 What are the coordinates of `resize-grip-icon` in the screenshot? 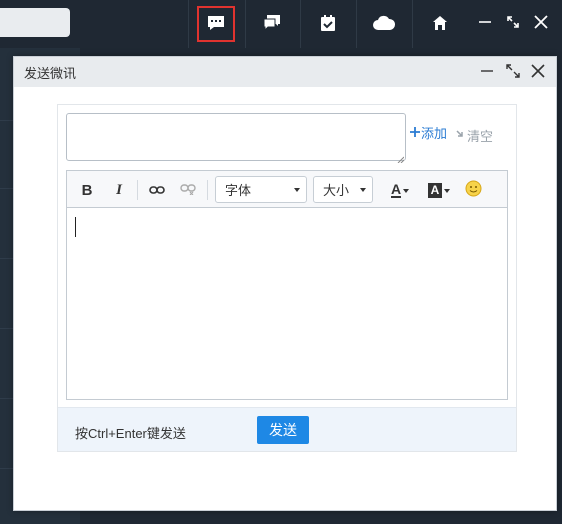 It's located at (400, 157).